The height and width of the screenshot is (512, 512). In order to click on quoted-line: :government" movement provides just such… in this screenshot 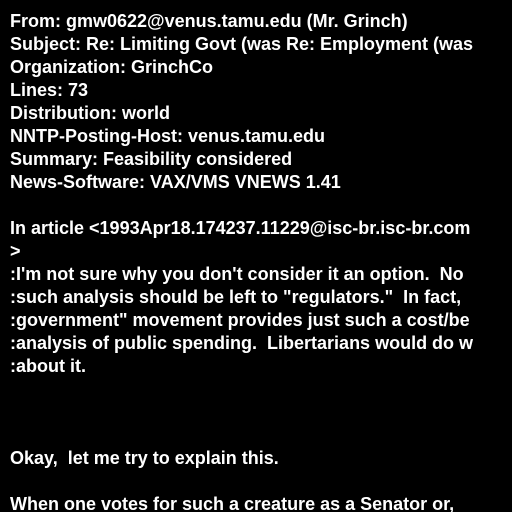, I will do `click(240, 320)`.